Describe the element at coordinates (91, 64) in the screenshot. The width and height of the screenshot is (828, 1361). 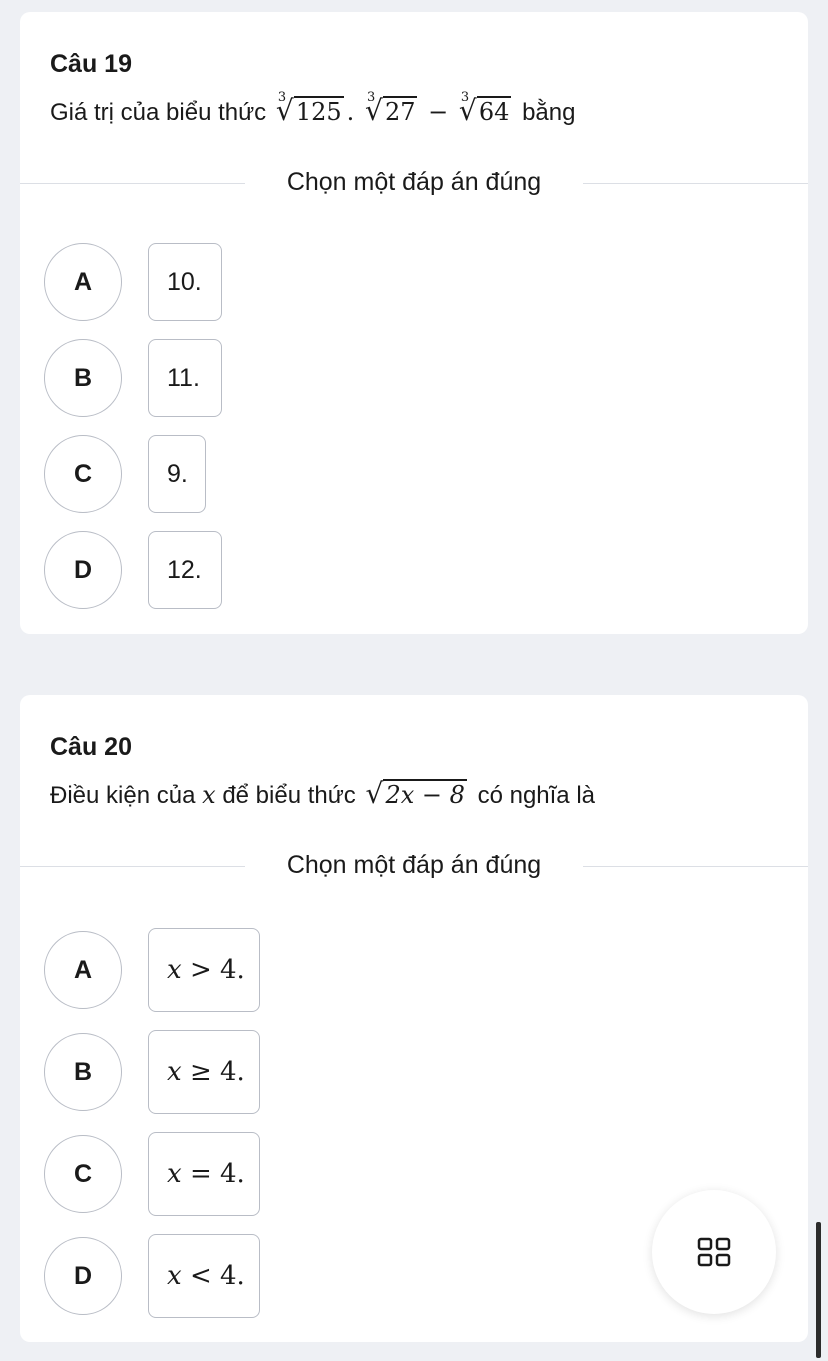
I see `question-title: Câu 19` at that location.